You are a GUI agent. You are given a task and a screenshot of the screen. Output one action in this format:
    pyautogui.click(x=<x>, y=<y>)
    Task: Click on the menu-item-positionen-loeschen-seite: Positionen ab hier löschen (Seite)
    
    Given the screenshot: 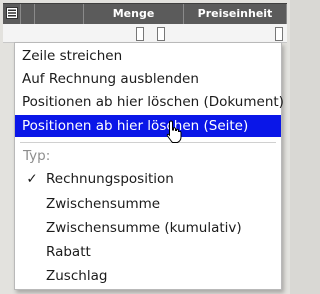 What is the action you would take?
    pyautogui.click(x=148, y=126)
    